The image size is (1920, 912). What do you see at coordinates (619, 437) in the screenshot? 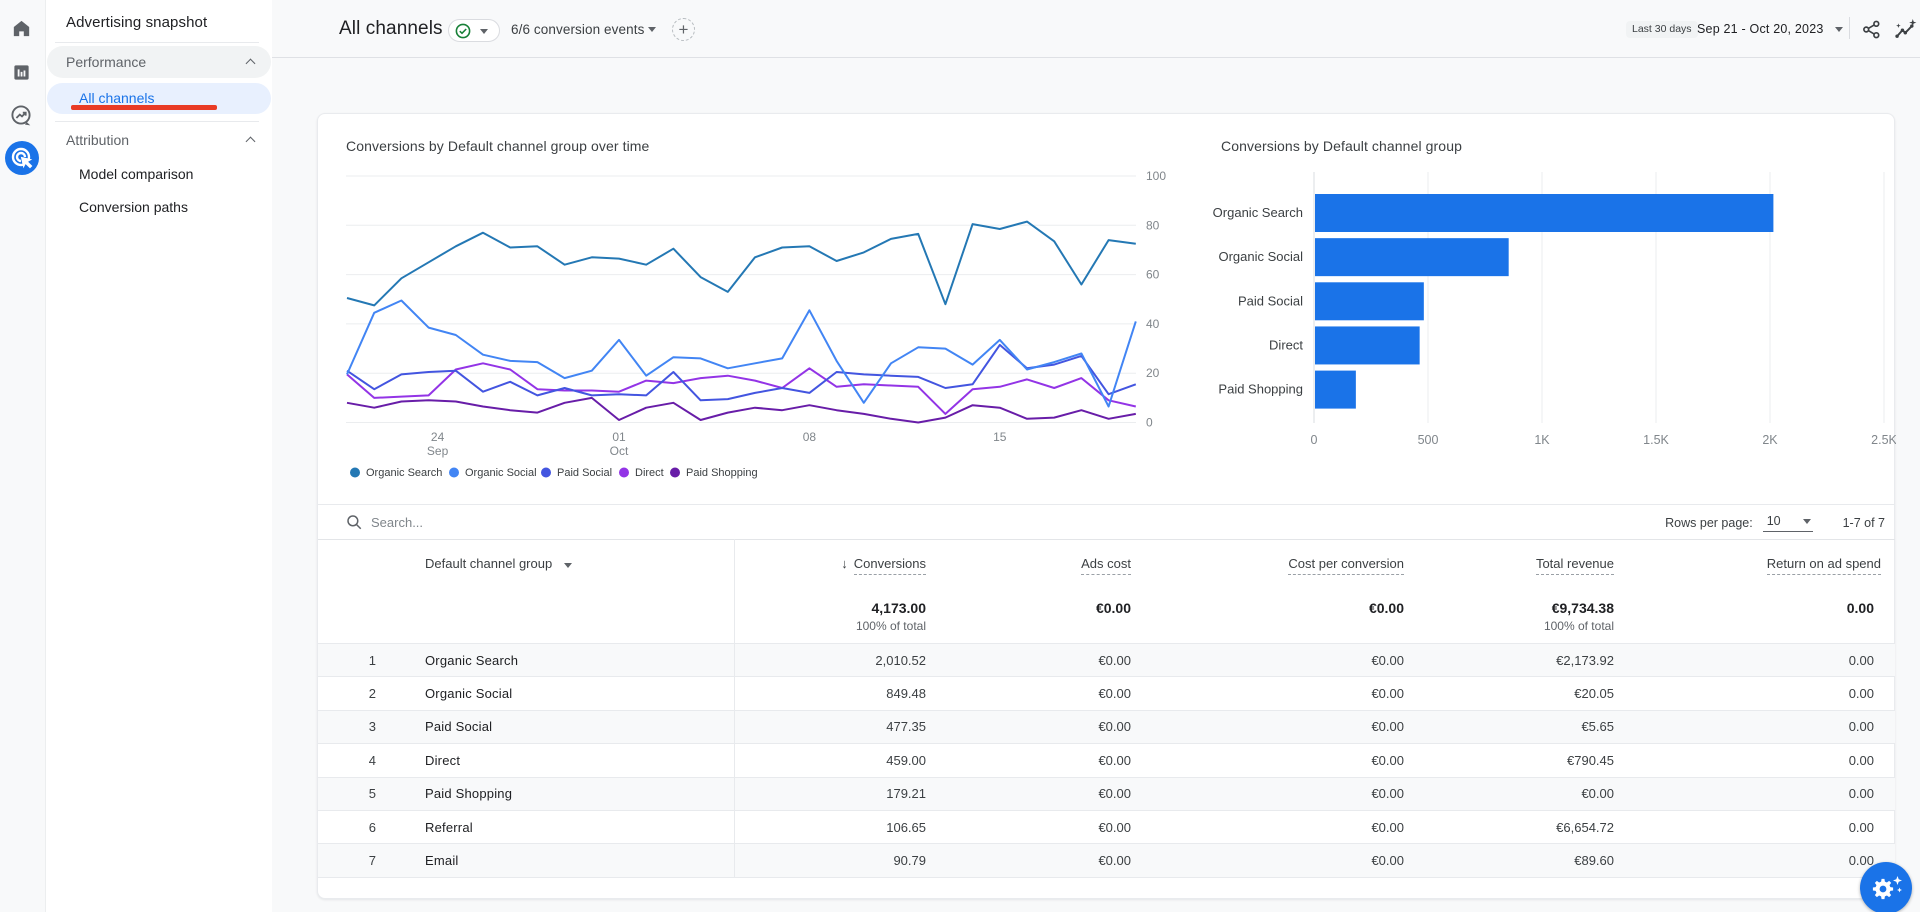
I see `svg-text: 01` at bounding box center [619, 437].